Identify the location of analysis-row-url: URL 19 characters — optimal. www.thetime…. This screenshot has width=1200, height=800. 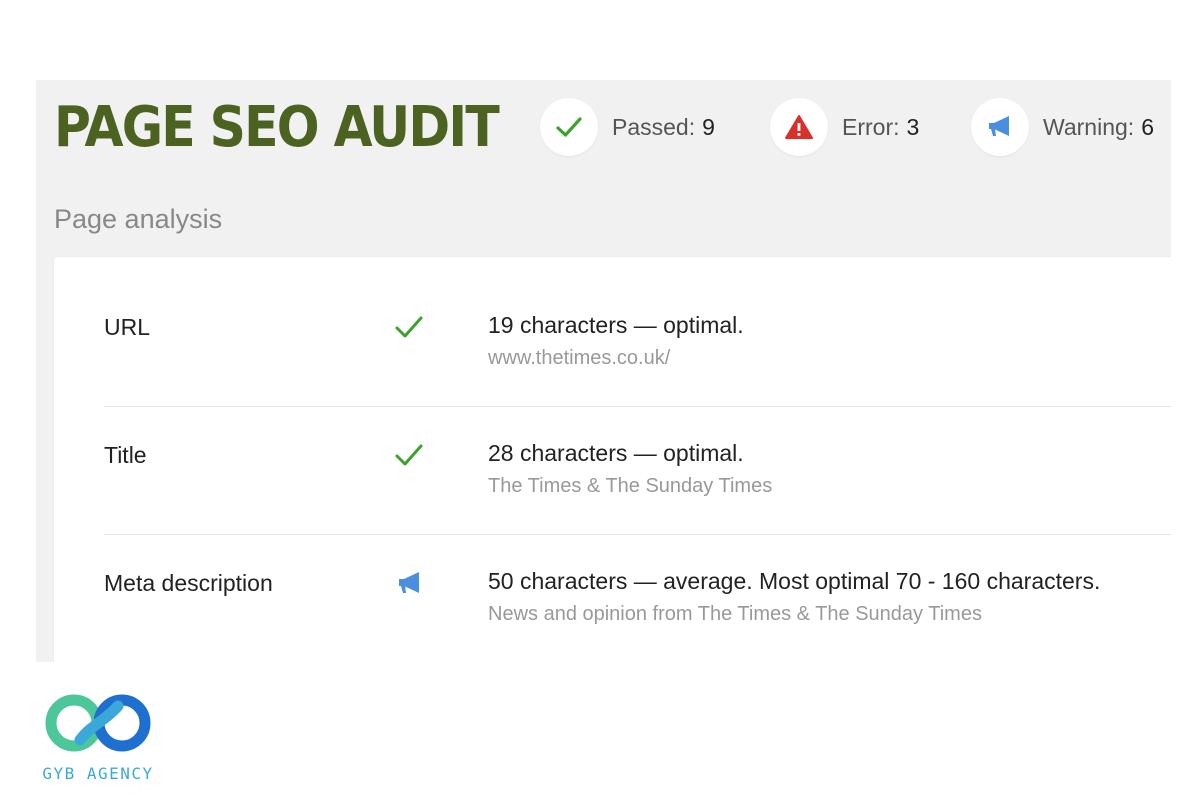
(637, 321).